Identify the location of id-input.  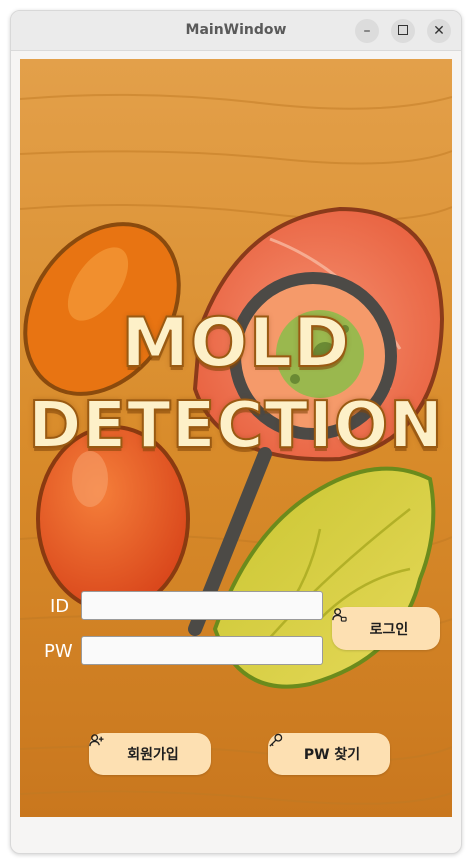
(202, 605).